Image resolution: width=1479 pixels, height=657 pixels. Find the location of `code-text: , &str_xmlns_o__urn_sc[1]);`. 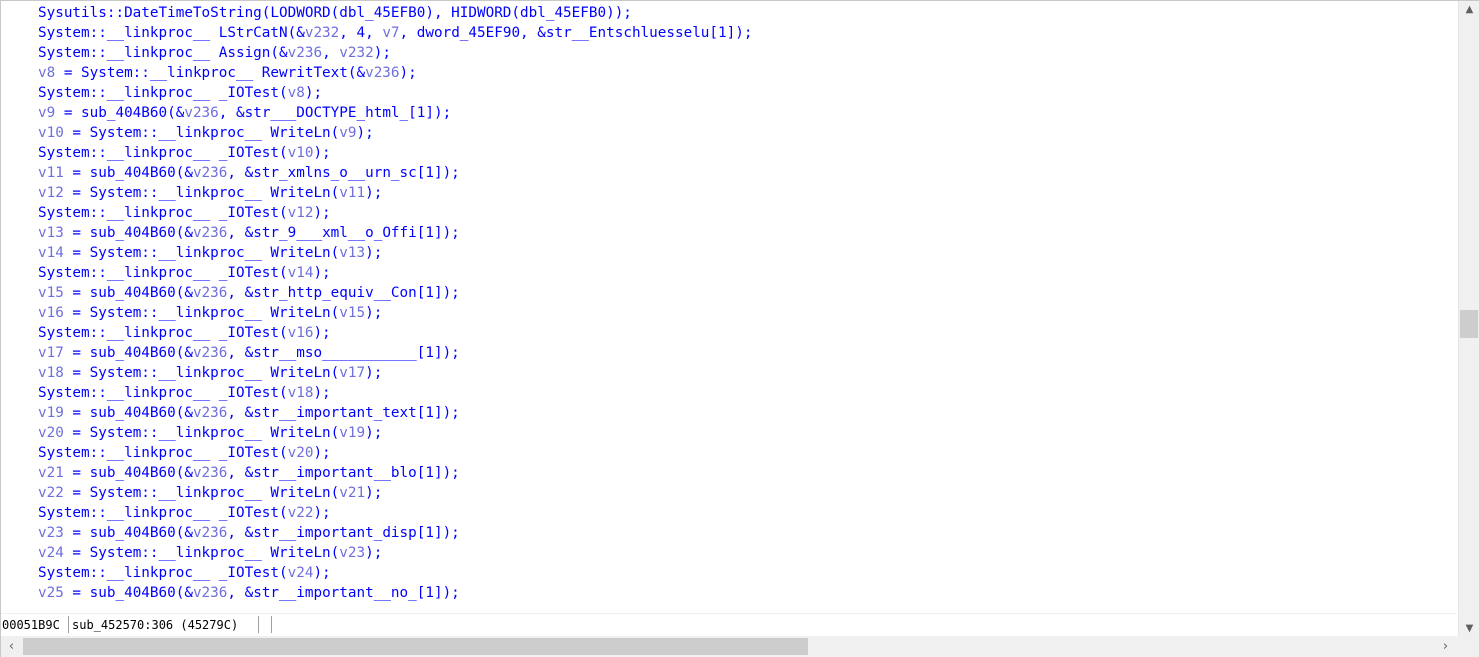

code-text: , &str_xmlns_o__urn_sc[1]); is located at coordinates (343, 173).